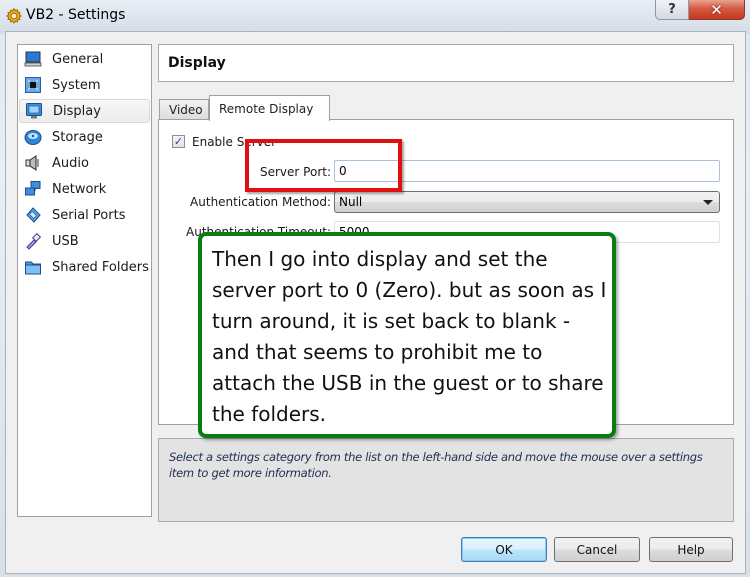  I want to click on auth-method-label: Authentication Method:, so click(260, 202).